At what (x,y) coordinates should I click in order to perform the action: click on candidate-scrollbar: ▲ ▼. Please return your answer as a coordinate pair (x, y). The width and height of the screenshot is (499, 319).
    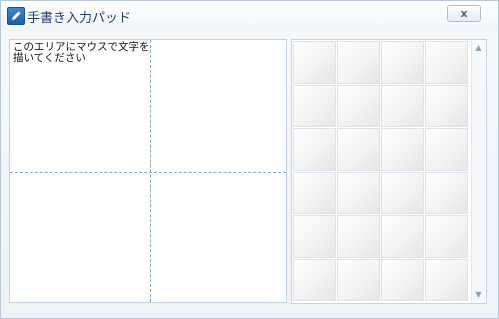
    Looking at the image, I should click on (478, 171).